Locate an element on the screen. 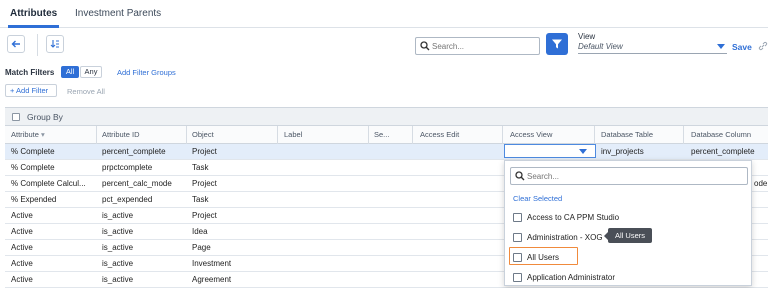  funnel-icon is located at coordinates (557, 44).